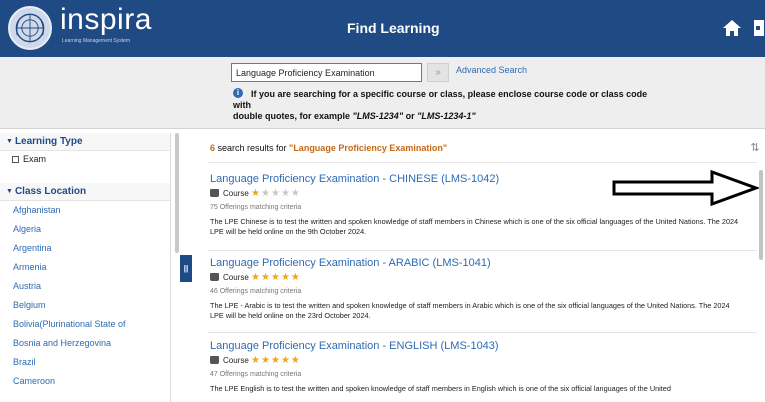 The width and height of the screenshot is (765, 402). I want to click on location-item: Brazil, so click(85, 362).